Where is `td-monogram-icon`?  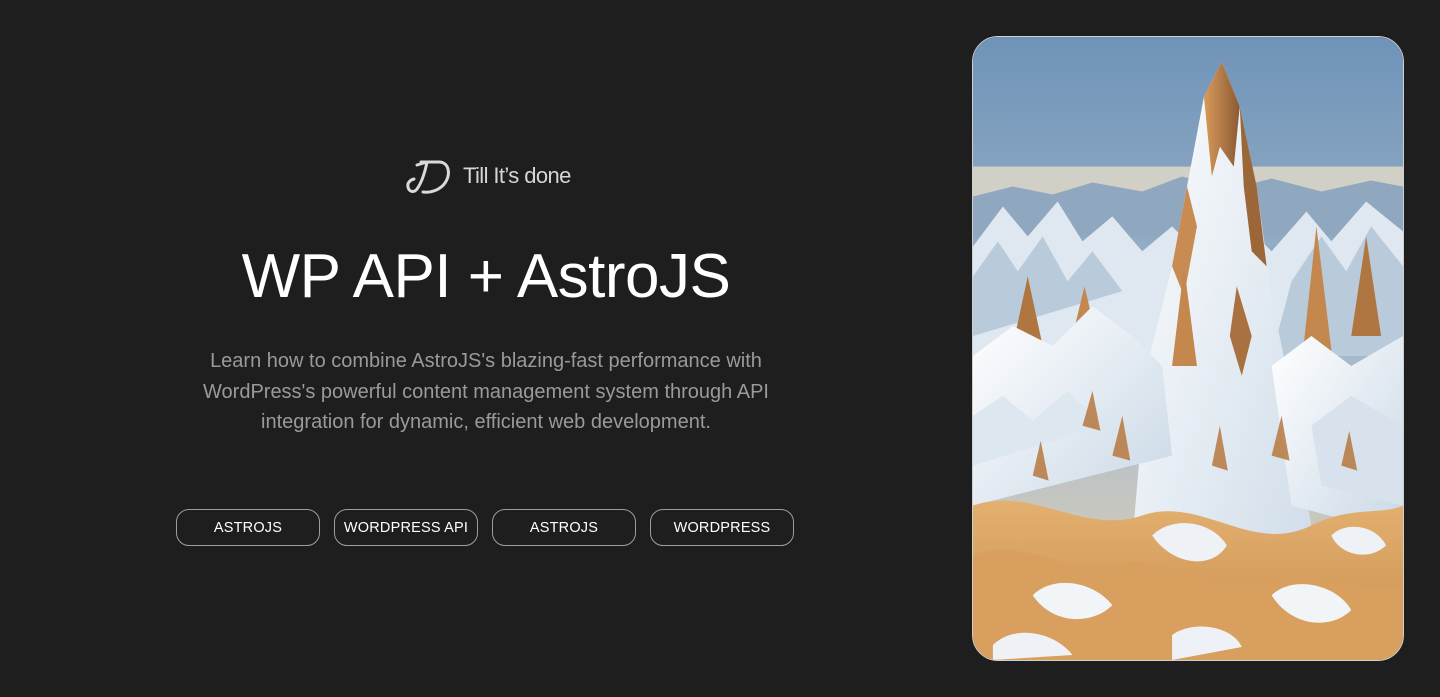
td-monogram-icon is located at coordinates (428, 176).